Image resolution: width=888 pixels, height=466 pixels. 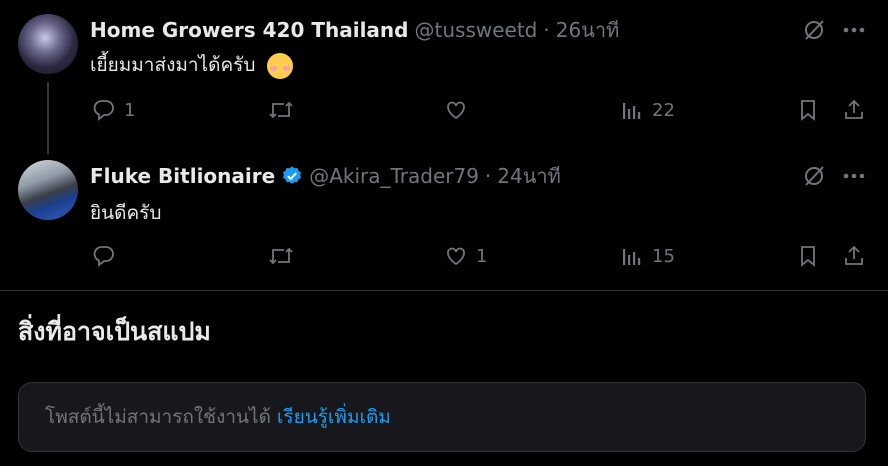 I want to click on notice-text: โพสต์นี้ไม่สามารถใช้งานได้, so click(x=158, y=417).